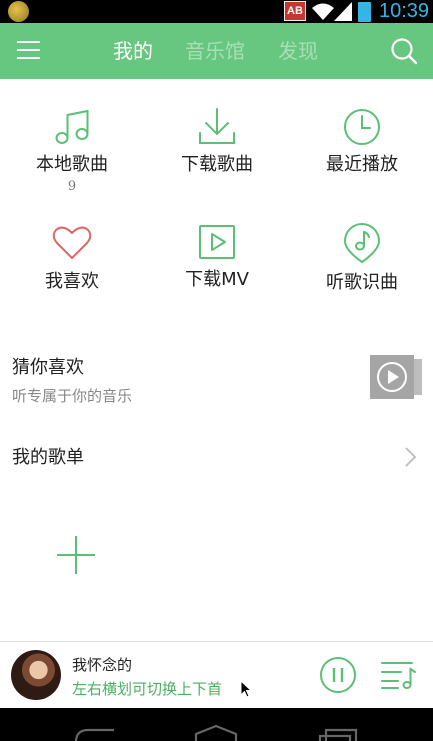  What do you see at coordinates (102, 665) in the screenshot?
I see `song-title: 我怀念的` at bounding box center [102, 665].